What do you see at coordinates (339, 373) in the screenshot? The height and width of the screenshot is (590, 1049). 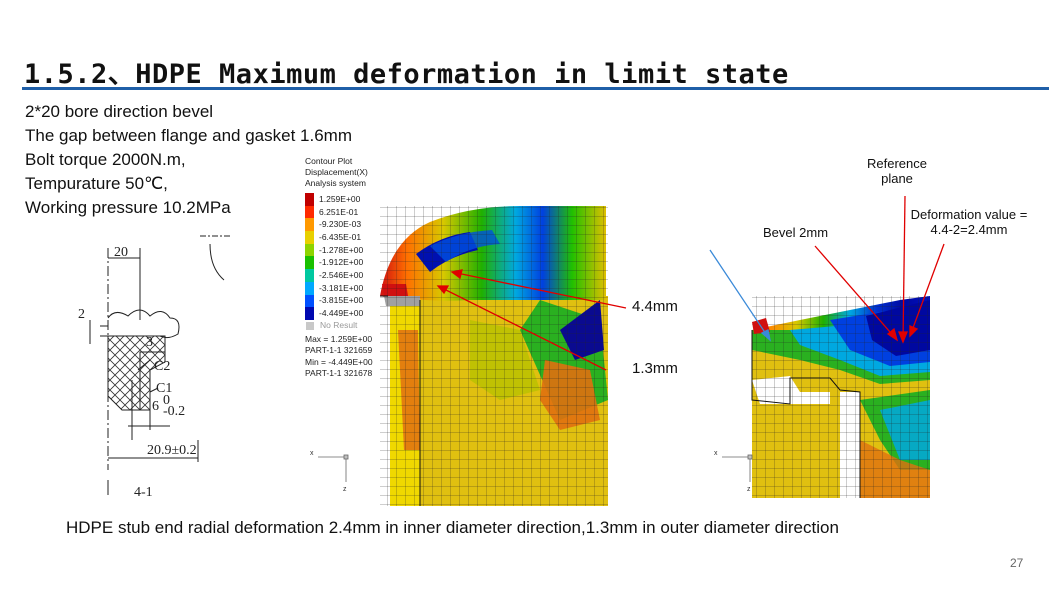 I see `legend-min-node: PART-1-1 321678` at bounding box center [339, 373].